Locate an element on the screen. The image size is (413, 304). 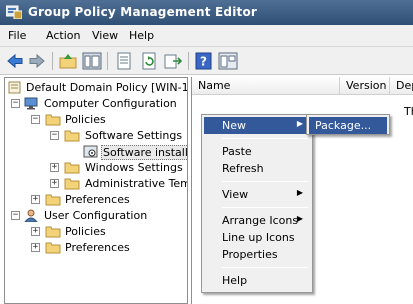
menu-view: View is located at coordinates (105, 35).